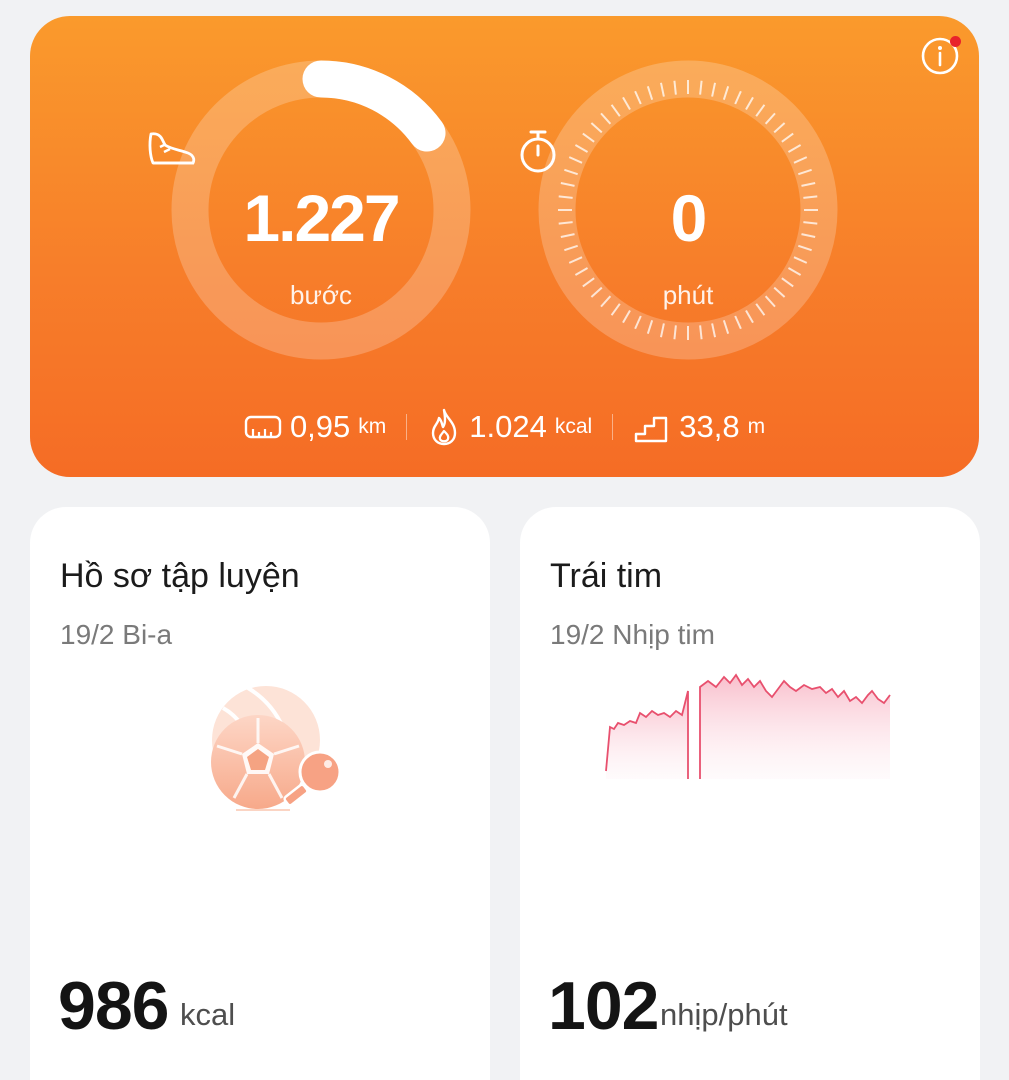 This screenshot has width=1009, height=1080. I want to click on climb-value: 33,8, so click(709, 426).